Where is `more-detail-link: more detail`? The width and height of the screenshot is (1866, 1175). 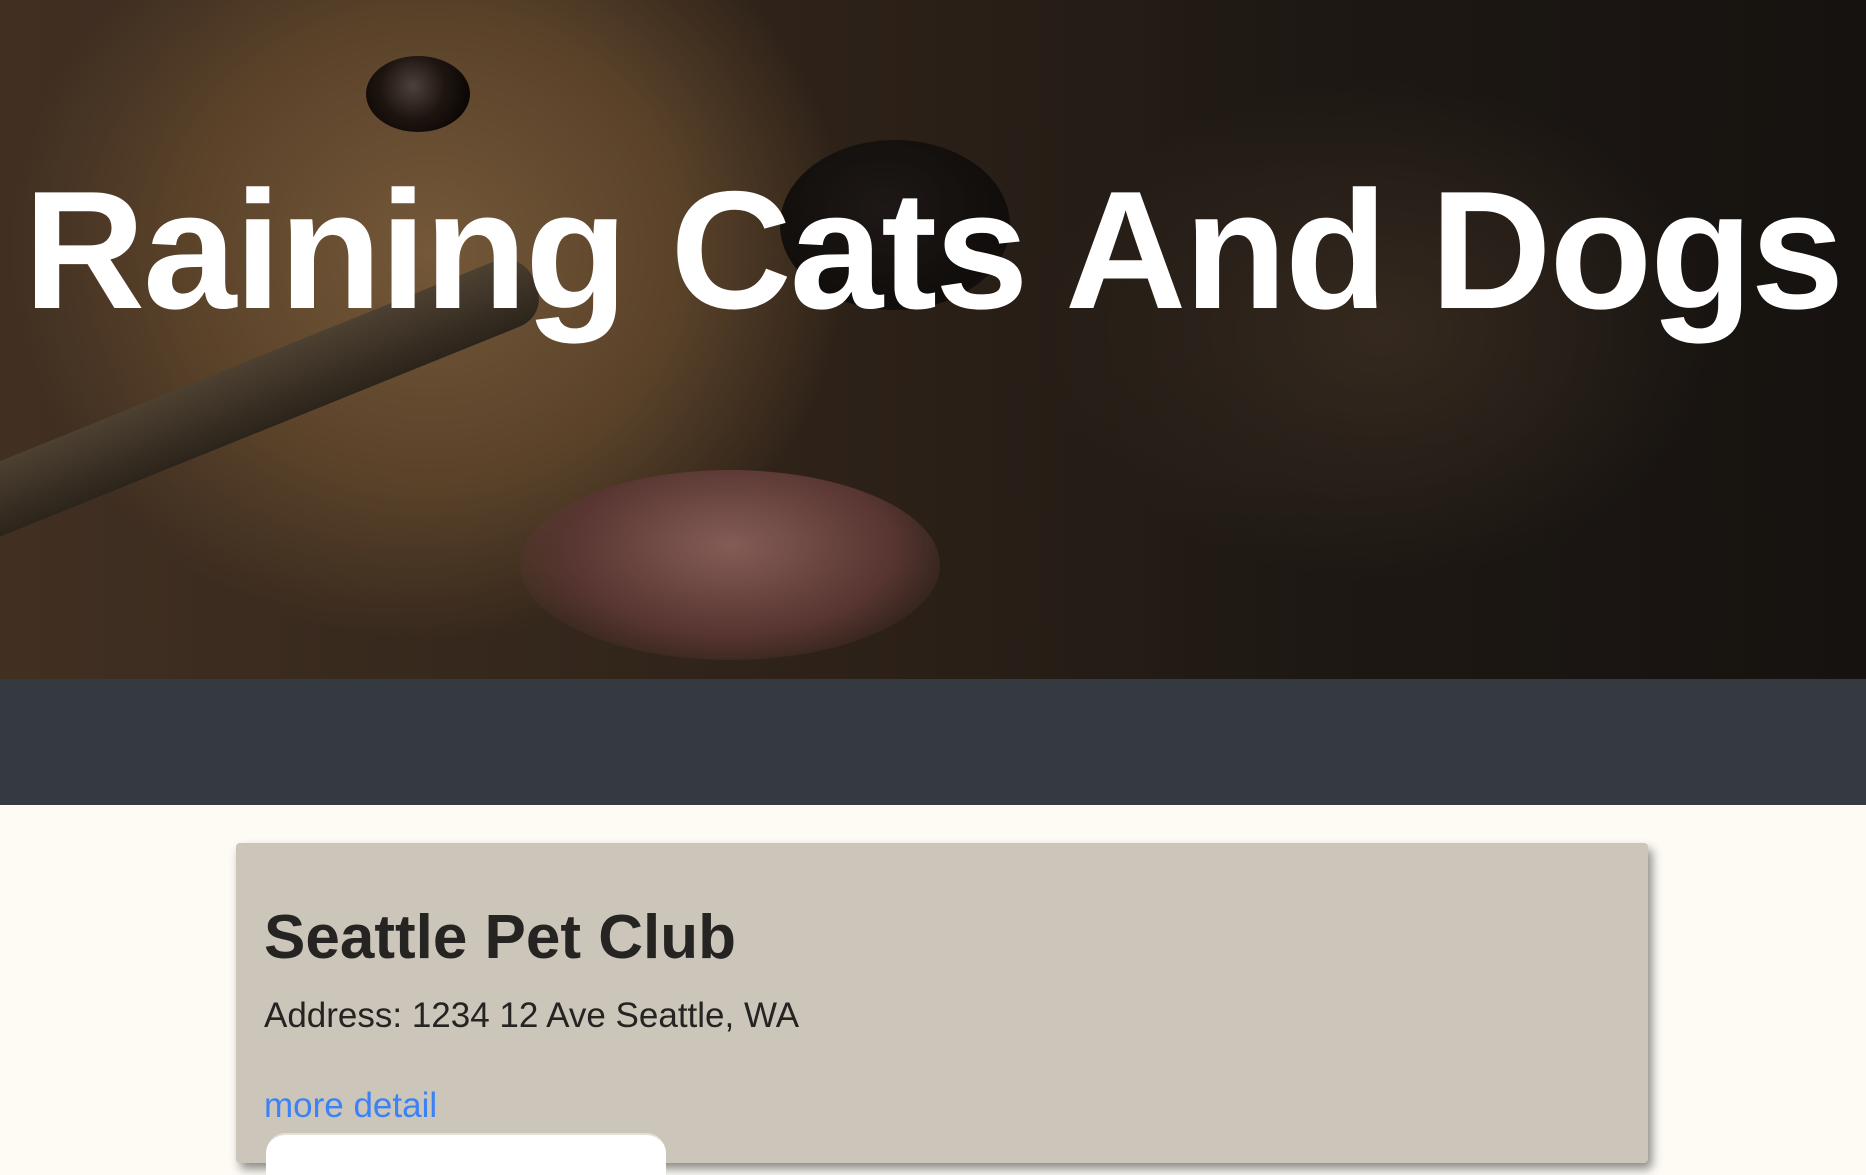
more-detail-link: more detail is located at coordinates (350, 1106).